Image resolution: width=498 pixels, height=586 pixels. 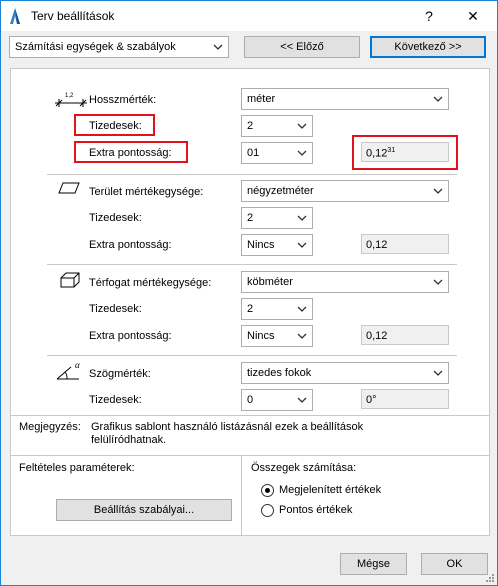 I want to click on area-label: Terület mértékegysége:, so click(x=146, y=192).